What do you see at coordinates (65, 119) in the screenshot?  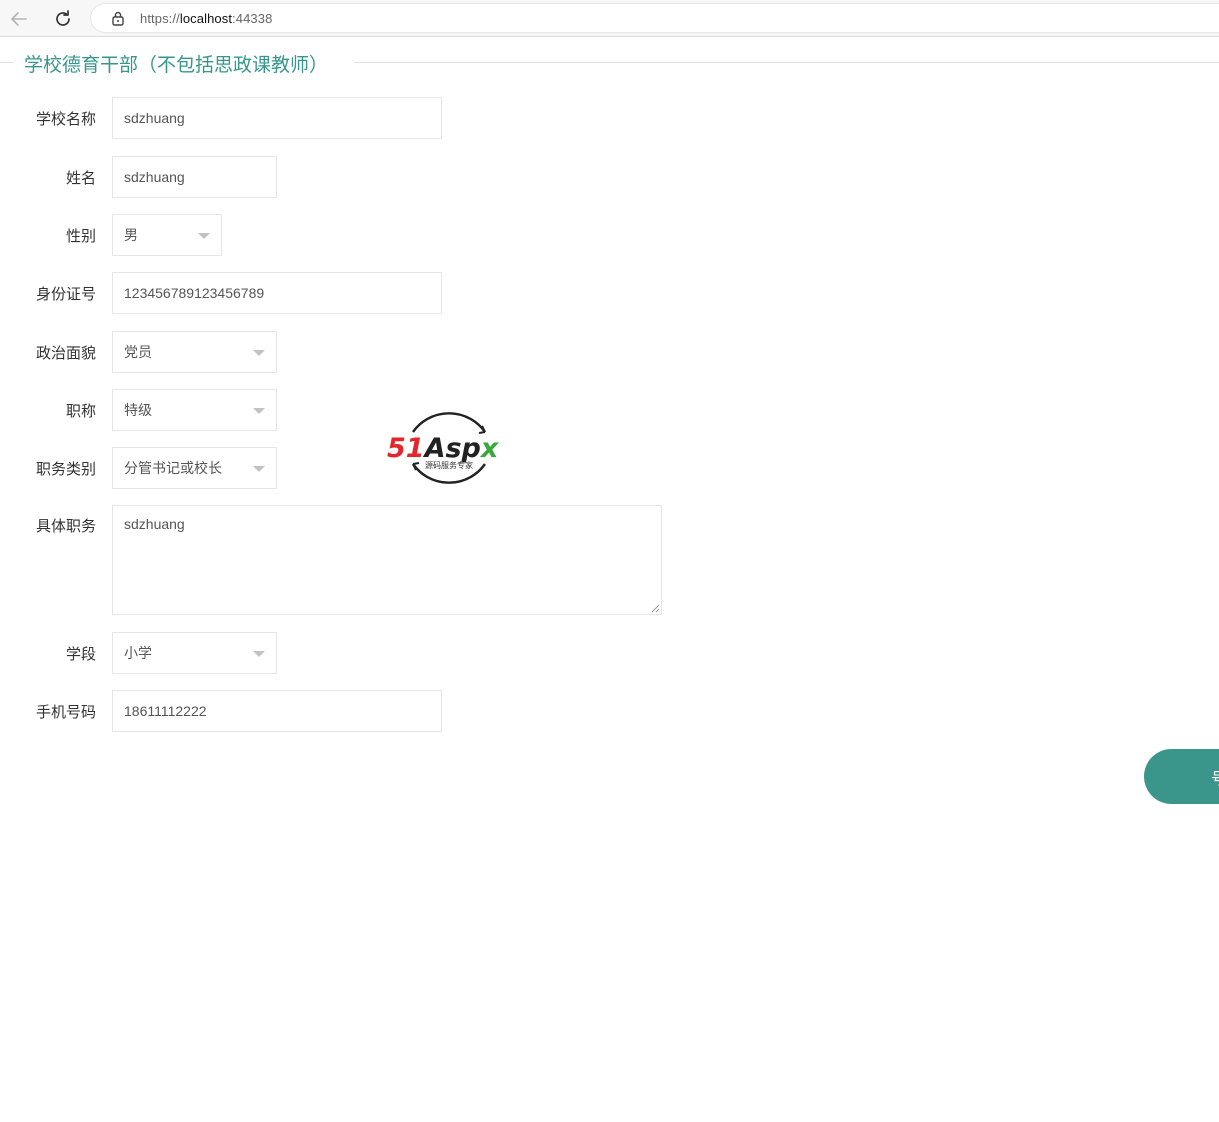 I see `school-name-label: 学校名称` at bounding box center [65, 119].